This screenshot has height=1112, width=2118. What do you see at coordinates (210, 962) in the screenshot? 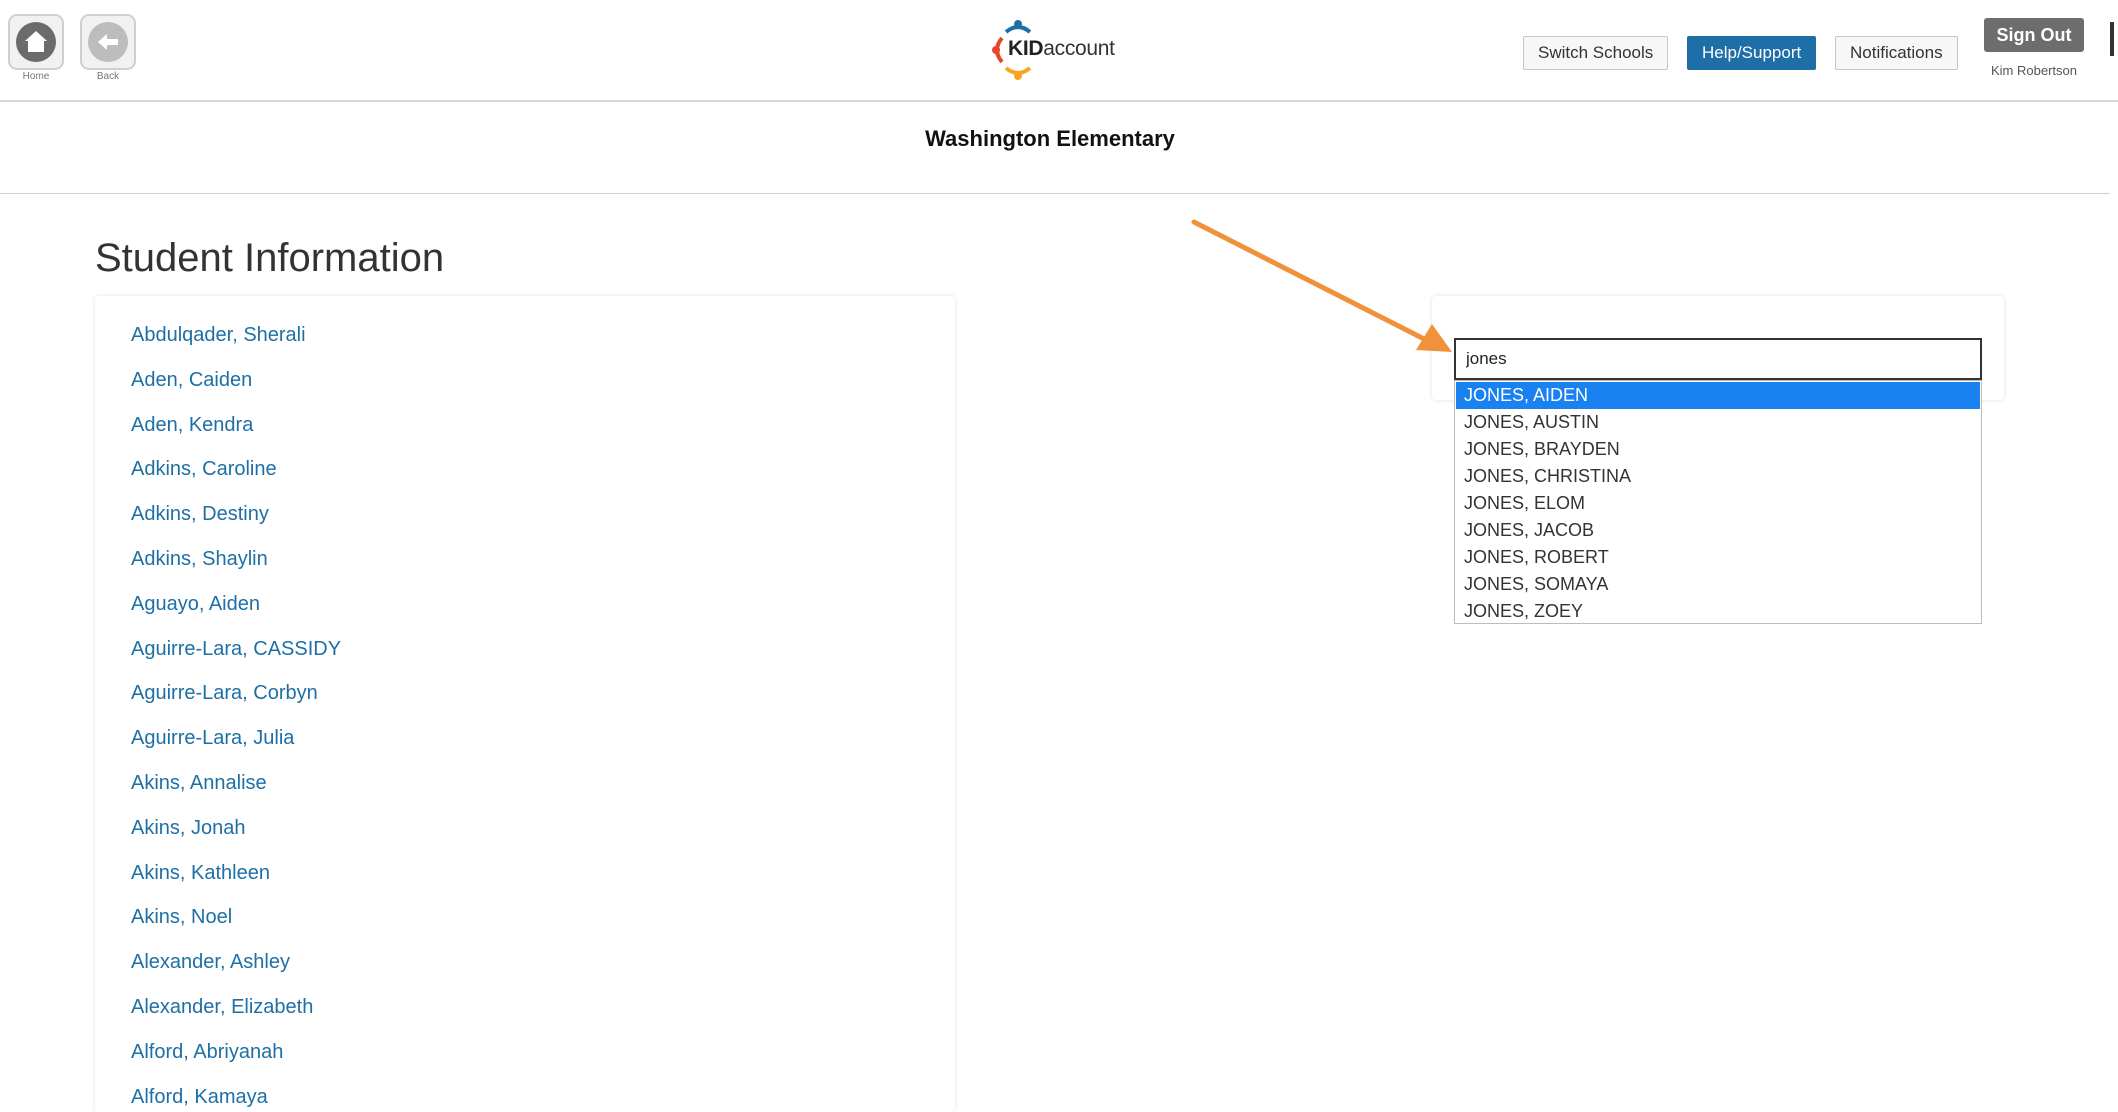
I see `student-link: Alexander, Ashley` at bounding box center [210, 962].